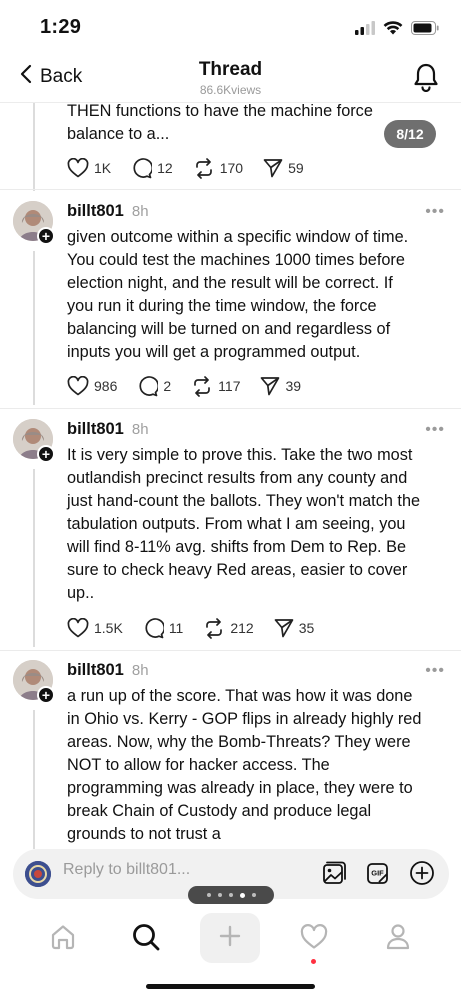 This screenshot has height=1000, width=461. I want to click on like-count: 1K, so click(103, 168).